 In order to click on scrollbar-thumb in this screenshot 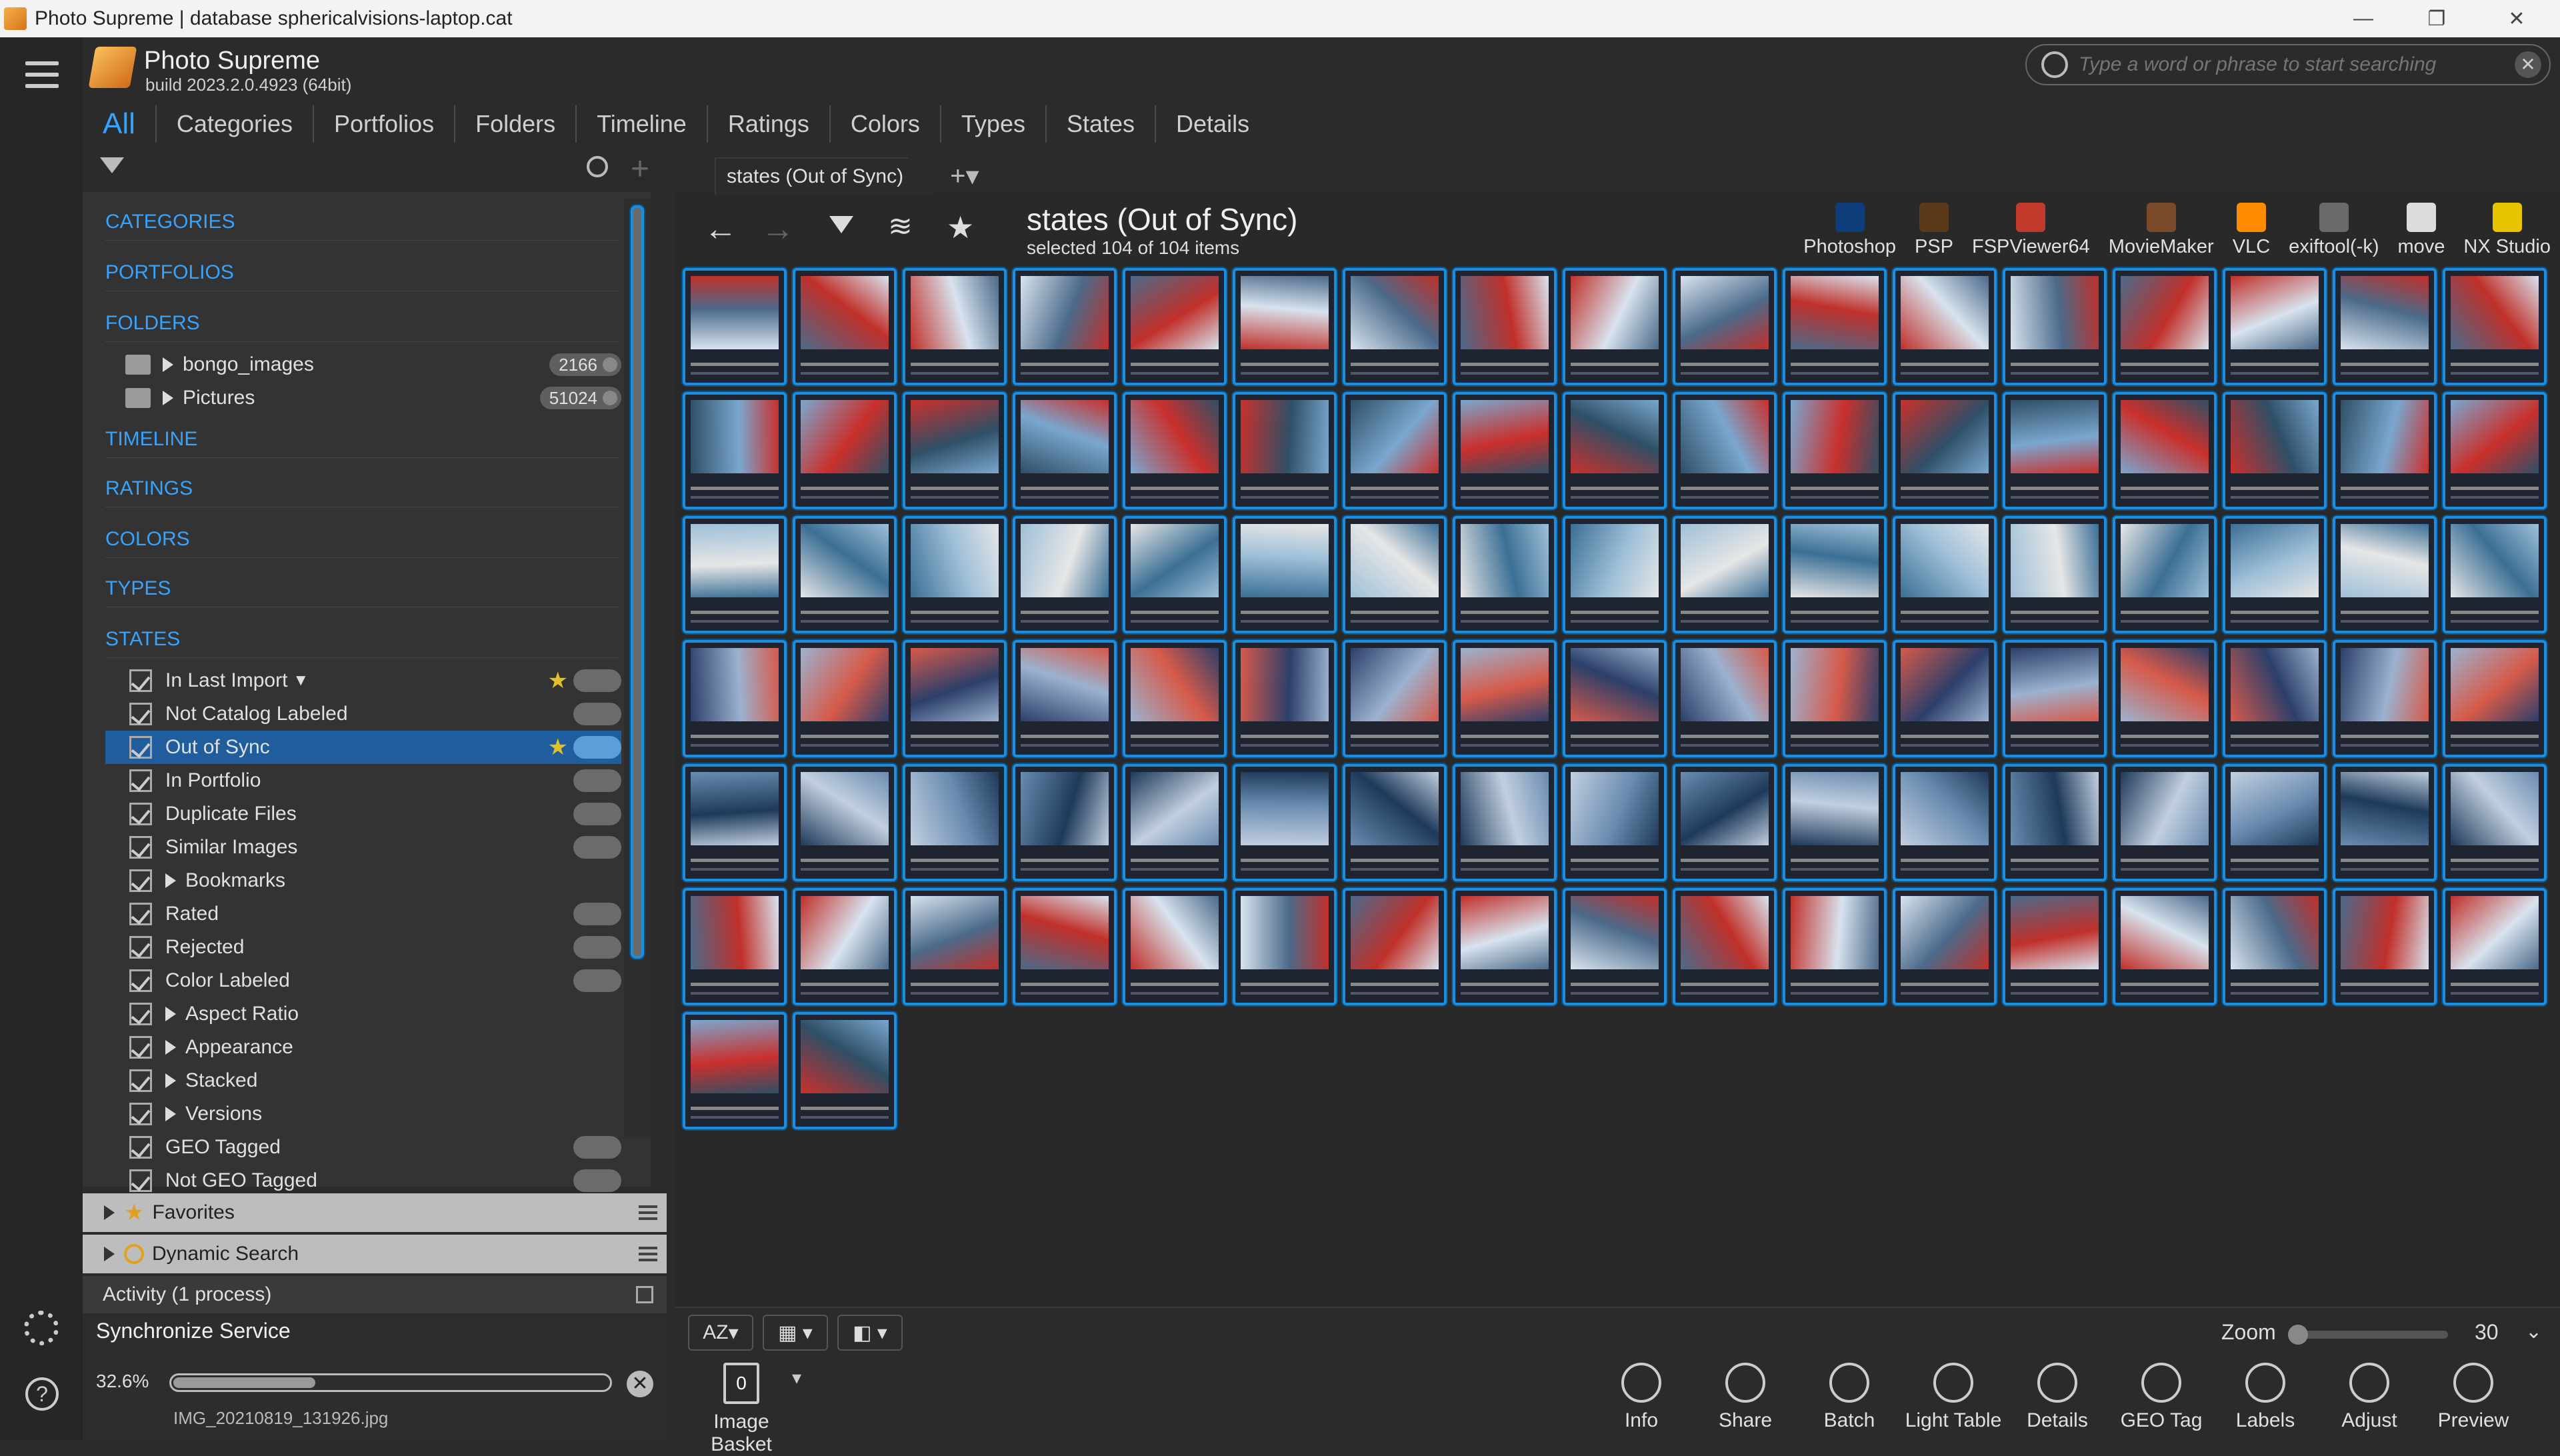, I will do `click(637, 582)`.